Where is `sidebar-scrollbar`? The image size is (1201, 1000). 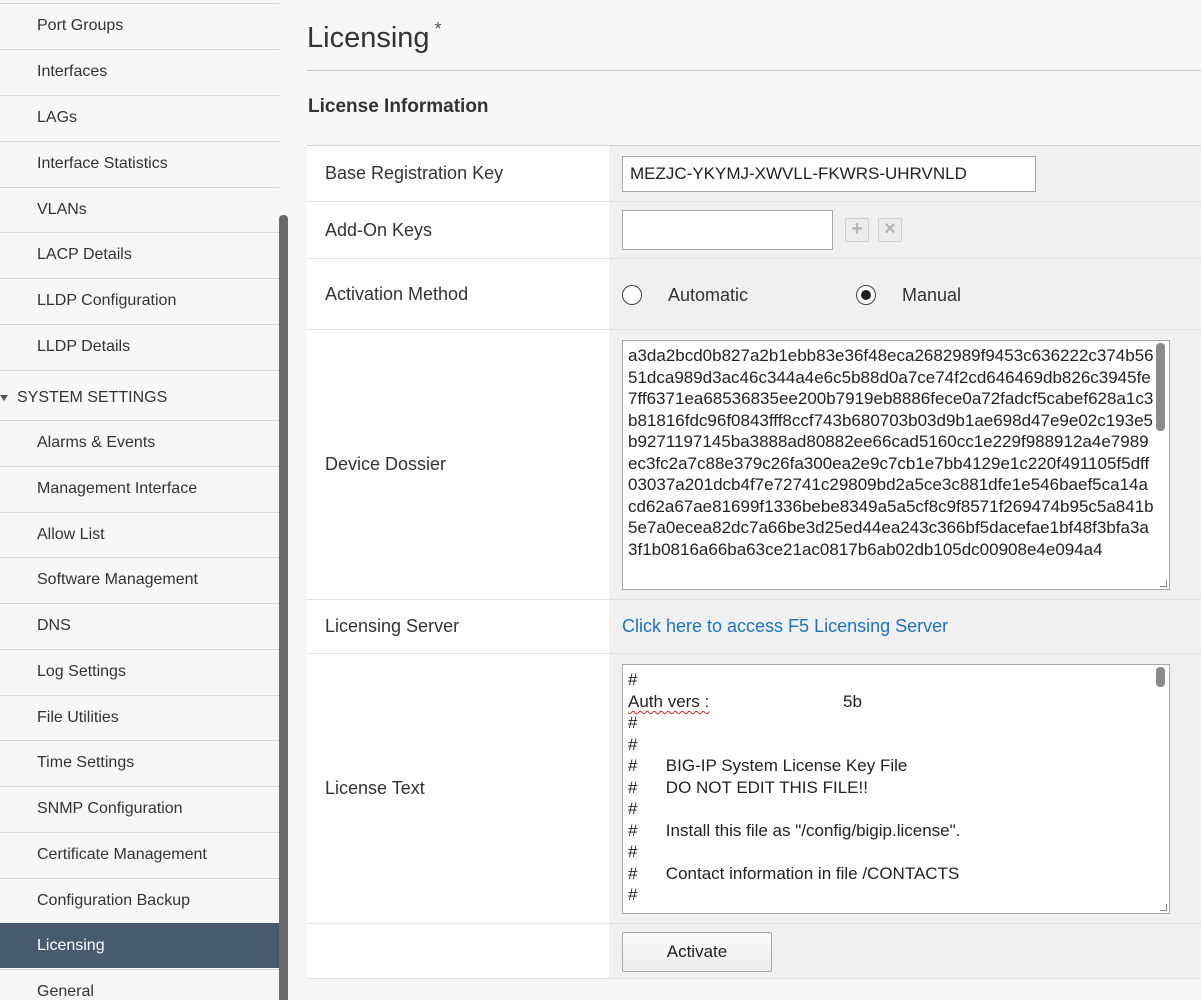 sidebar-scrollbar is located at coordinates (283, 607).